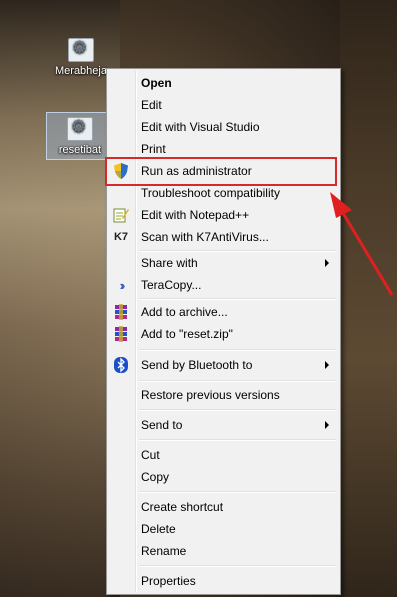 The height and width of the screenshot is (597, 397). Describe the element at coordinates (169, 263) in the screenshot. I see `menu-item-label: Share with` at that location.